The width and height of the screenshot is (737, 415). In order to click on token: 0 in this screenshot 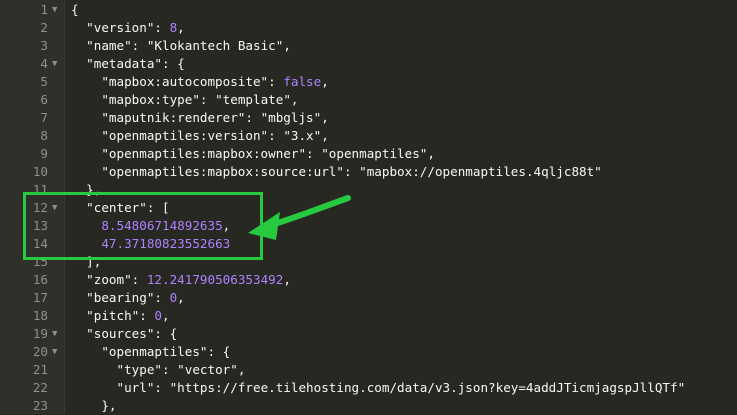, I will do `click(158, 315)`.